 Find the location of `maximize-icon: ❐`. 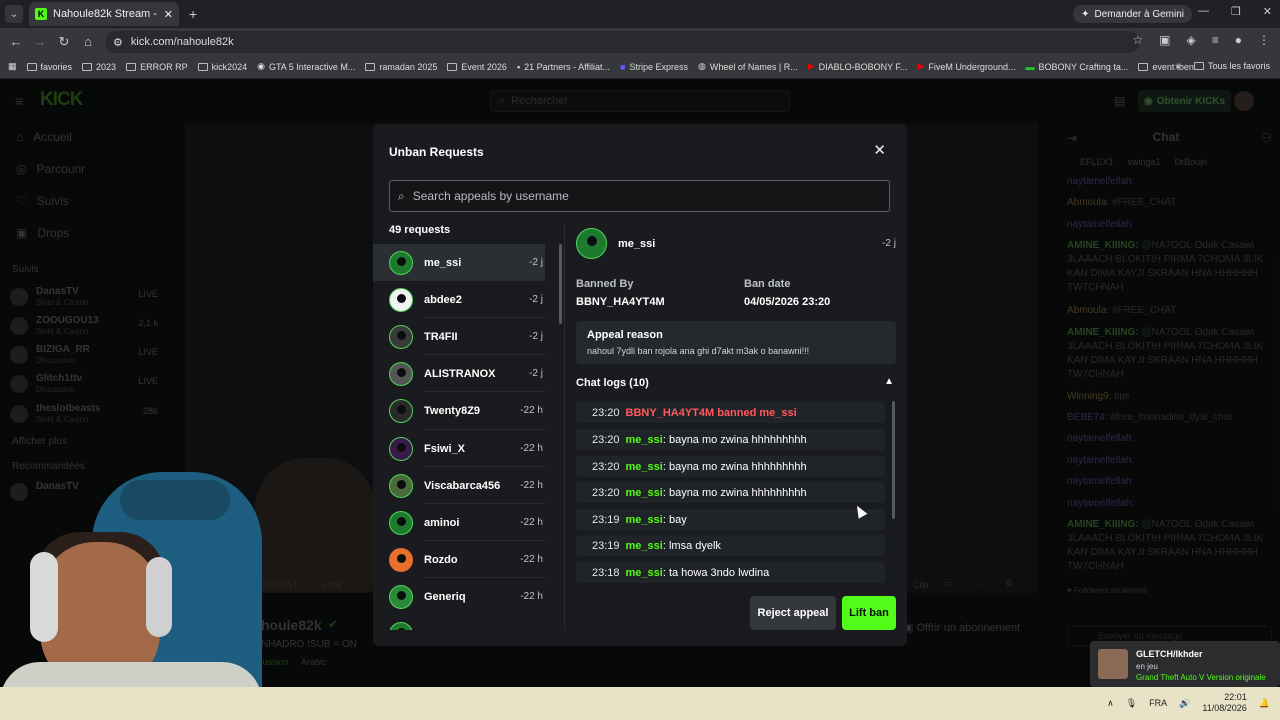

maximize-icon: ❐ is located at coordinates (1236, 11).